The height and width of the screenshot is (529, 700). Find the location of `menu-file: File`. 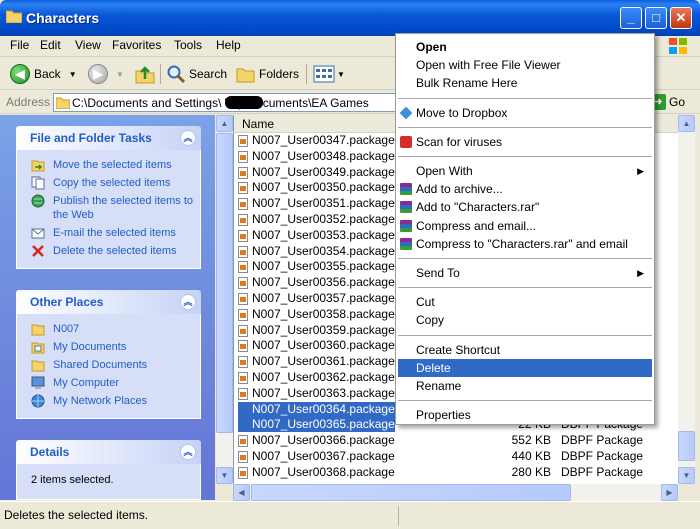

menu-file: File is located at coordinates (19, 45).